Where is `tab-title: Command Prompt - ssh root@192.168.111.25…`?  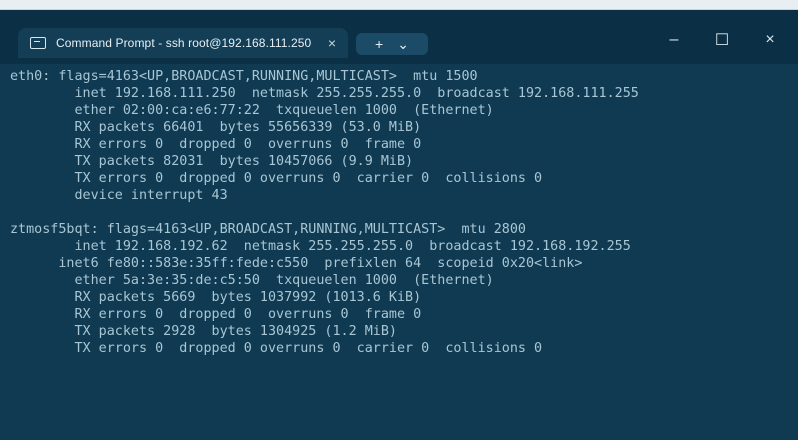
tab-title: Command Prompt - ssh root@192.168.111.25… is located at coordinates (184, 43).